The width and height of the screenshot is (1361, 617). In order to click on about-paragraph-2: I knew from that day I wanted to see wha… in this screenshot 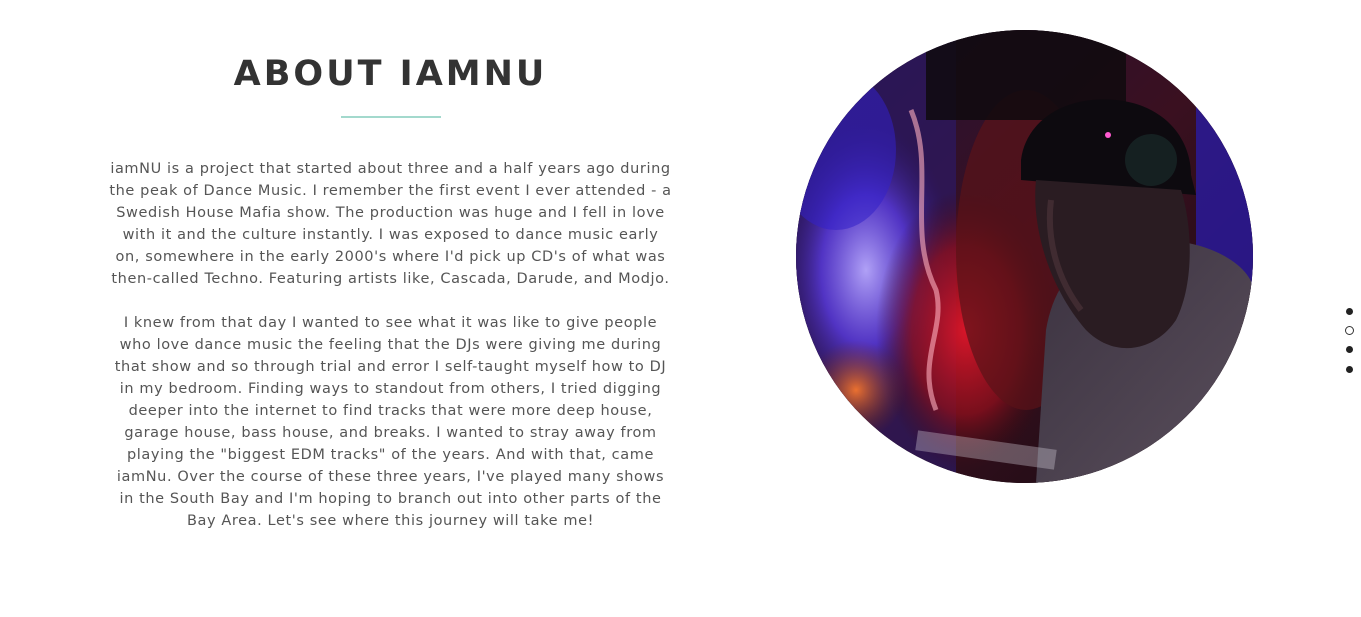, I will do `click(390, 422)`.